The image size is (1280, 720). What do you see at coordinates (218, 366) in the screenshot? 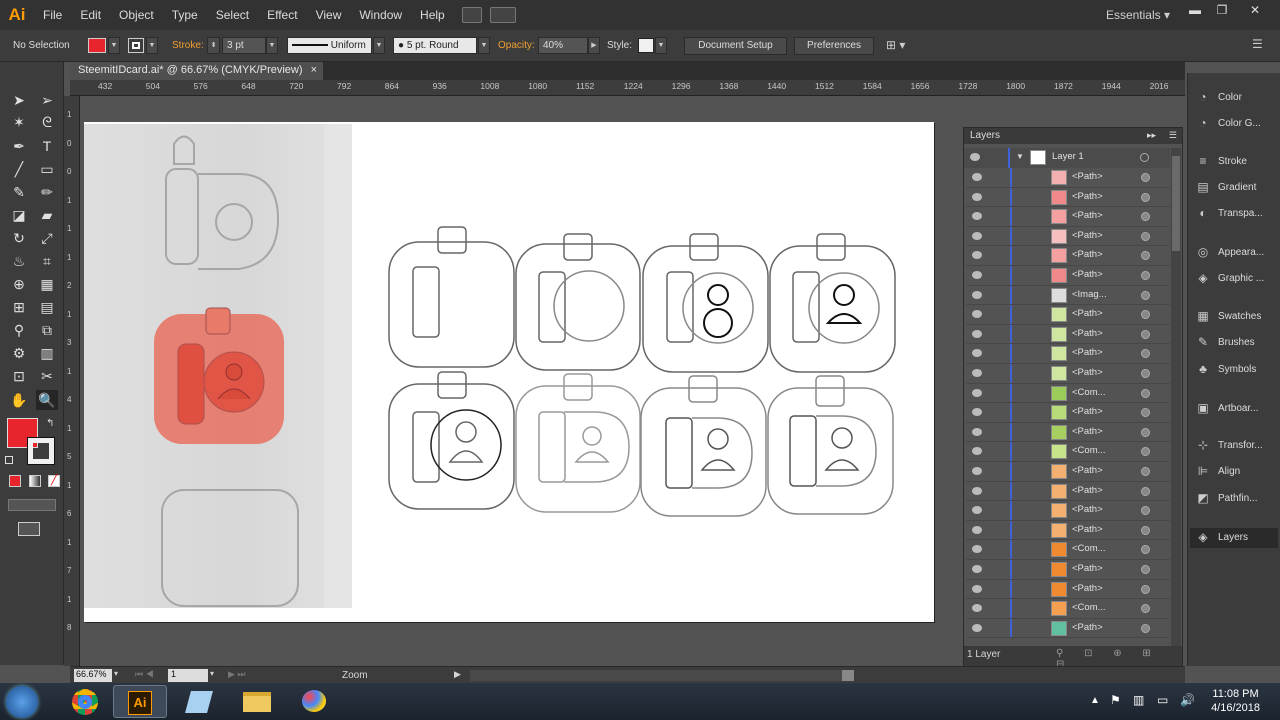
I see `sketch-image` at bounding box center [218, 366].